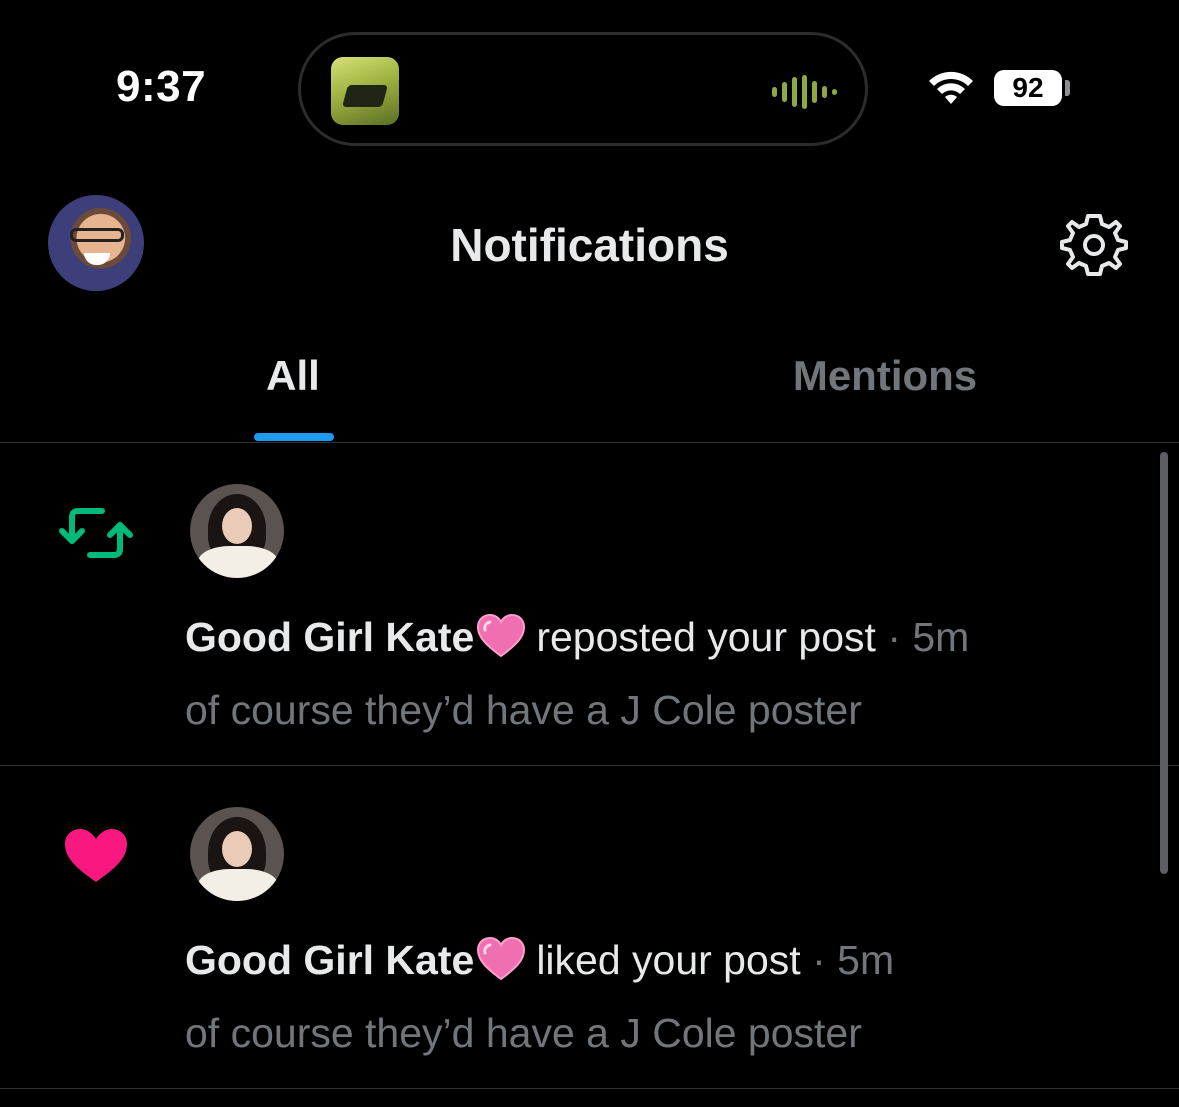 This screenshot has width=1179, height=1107. What do you see at coordinates (1028, 88) in the screenshot?
I see `battery-indicator: 92` at bounding box center [1028, 88].